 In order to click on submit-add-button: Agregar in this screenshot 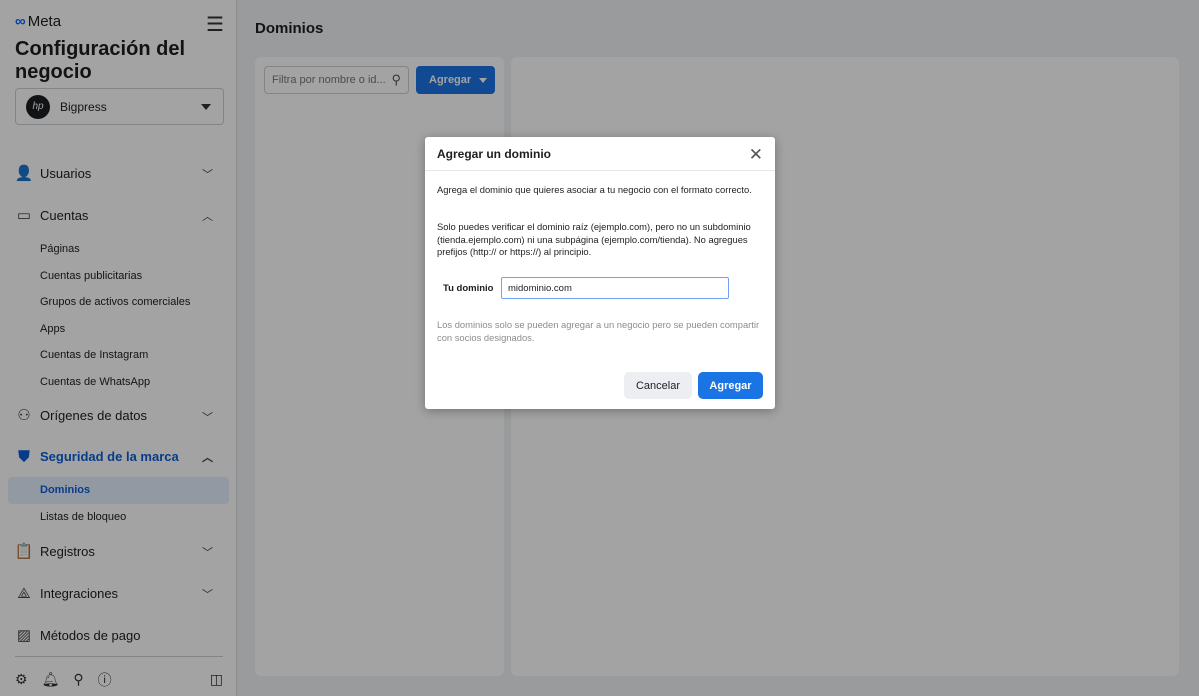, I will do `click(730, 385)`.